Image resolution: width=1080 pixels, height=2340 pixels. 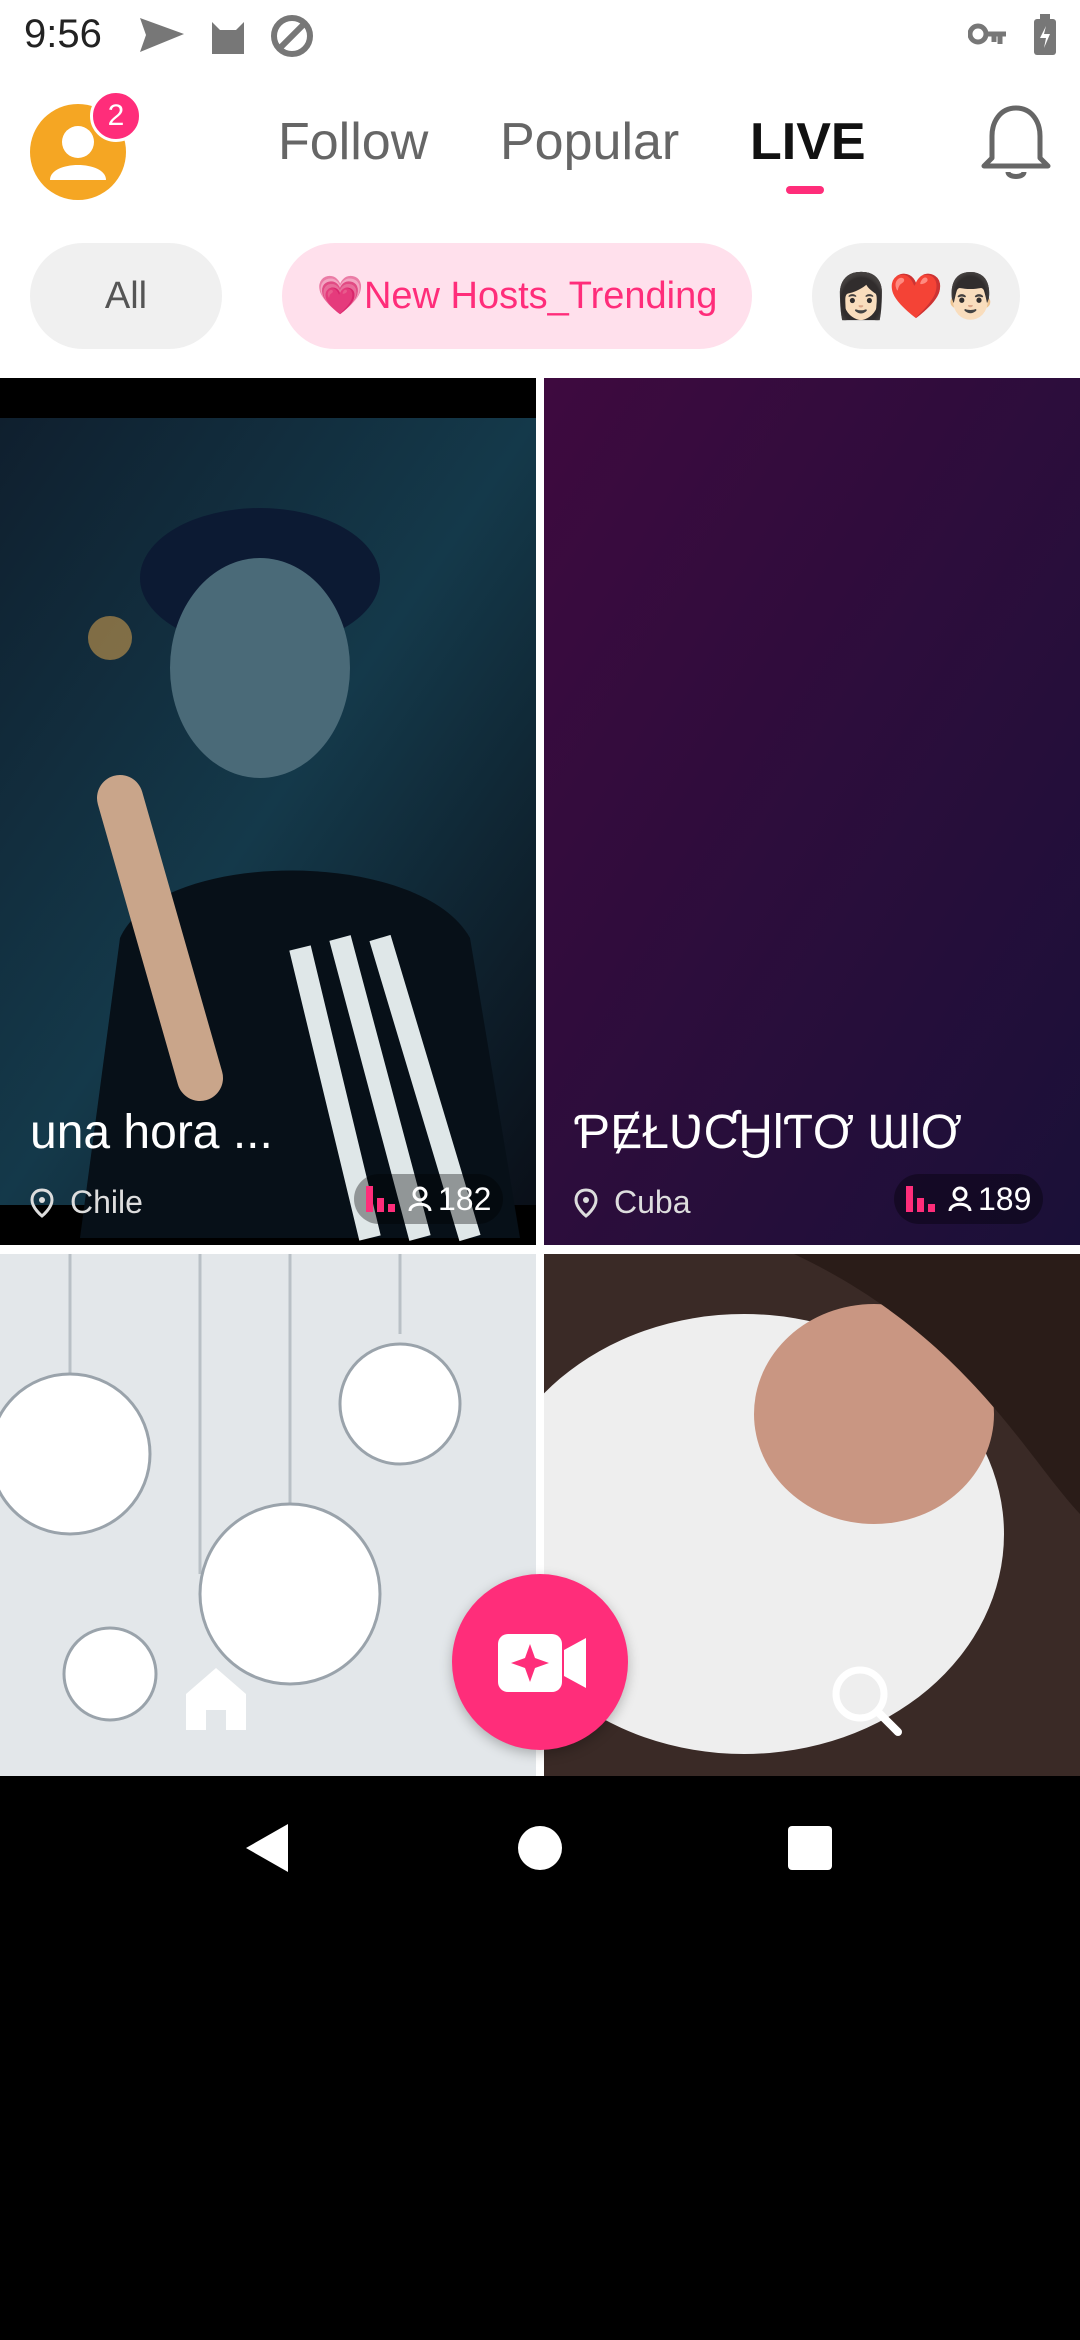 What do you see at coordinates (292, 38) in the screenshot?
I see `at-icon` at bounding box center [292, 38].